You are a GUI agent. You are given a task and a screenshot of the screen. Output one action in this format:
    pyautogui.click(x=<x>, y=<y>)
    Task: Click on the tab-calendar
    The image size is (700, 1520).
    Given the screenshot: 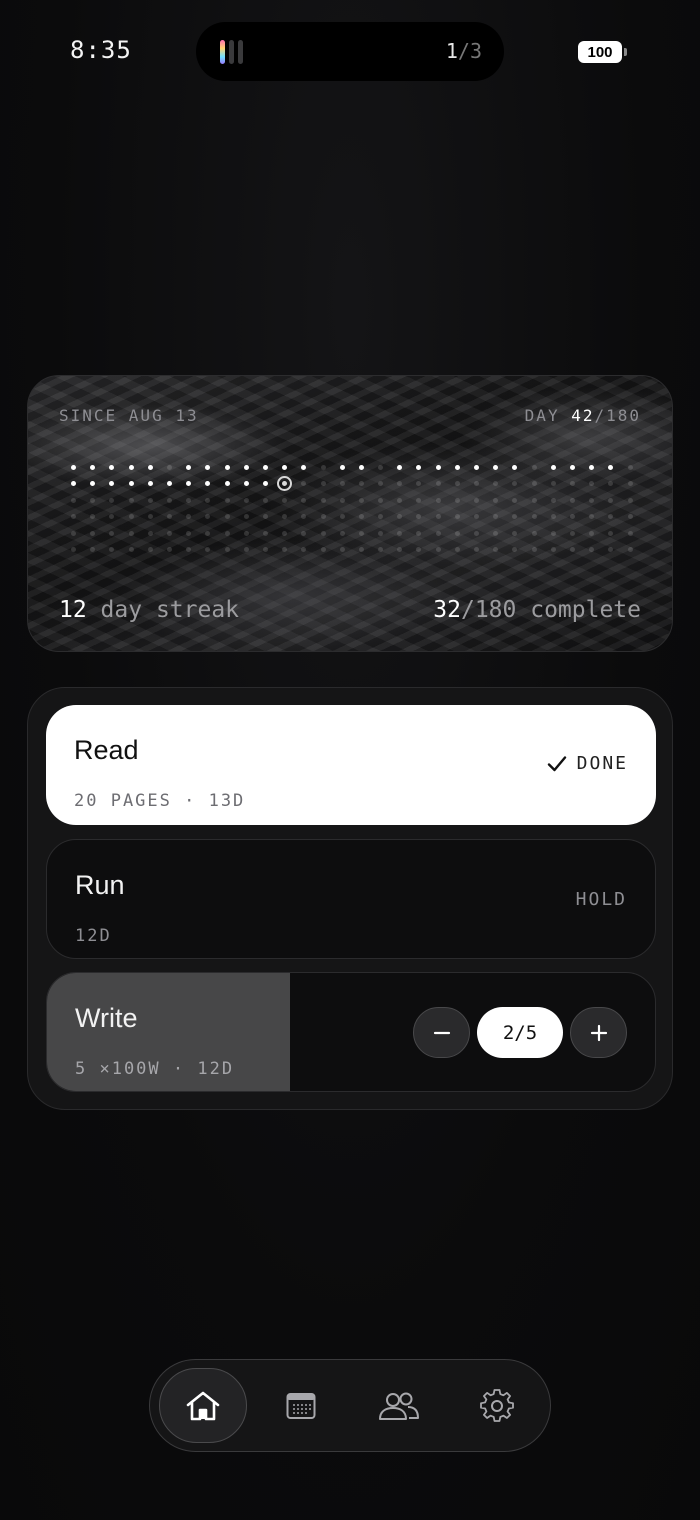 What is the action you would take?
    pyautogui.click(x=301, y=1405)
    